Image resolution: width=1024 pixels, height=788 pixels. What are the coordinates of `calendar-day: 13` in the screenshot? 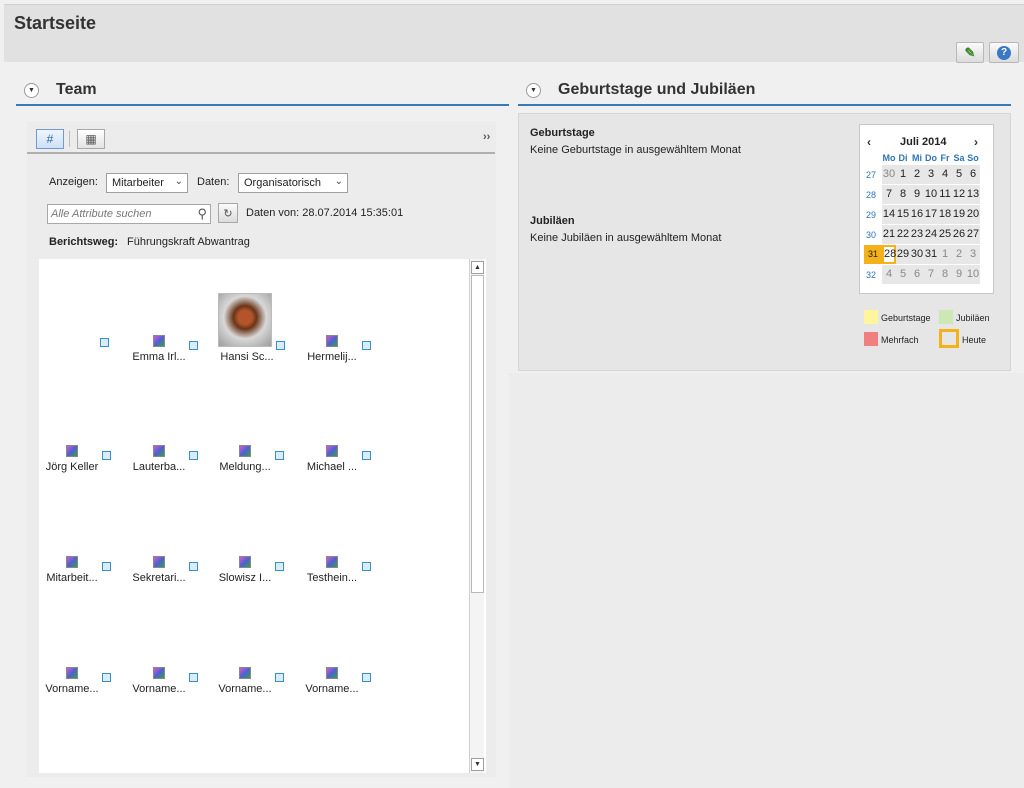 It's located at (973, 194).